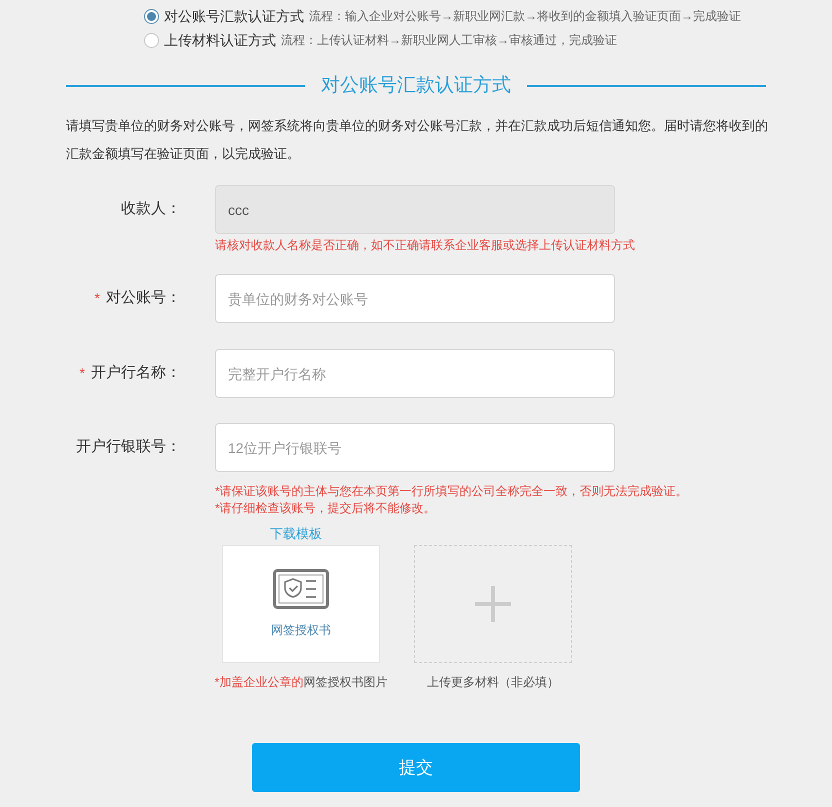  Describe the element at coordinates (220, 40) in the screenshot. I see `option-label: 上传材料认证方式` at that location.